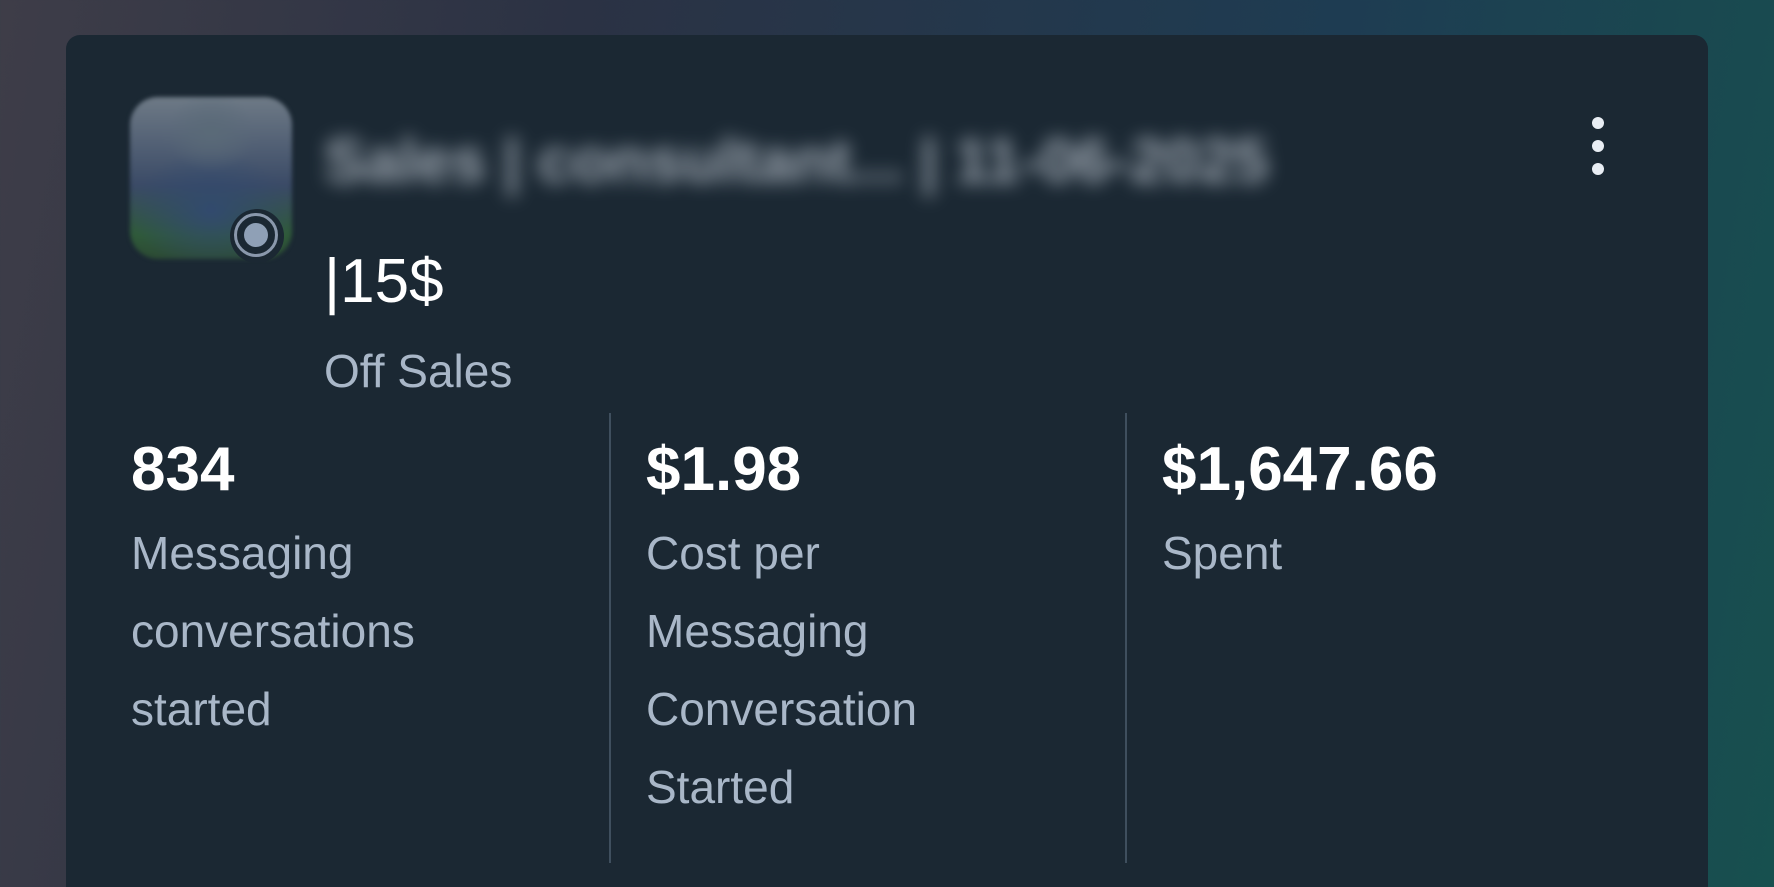 This screenshot has width=1774, height=887. What do you see at coordinates (212, 180) in the screenshot?
I see `avatar-container` at bounding box center [212, 180].